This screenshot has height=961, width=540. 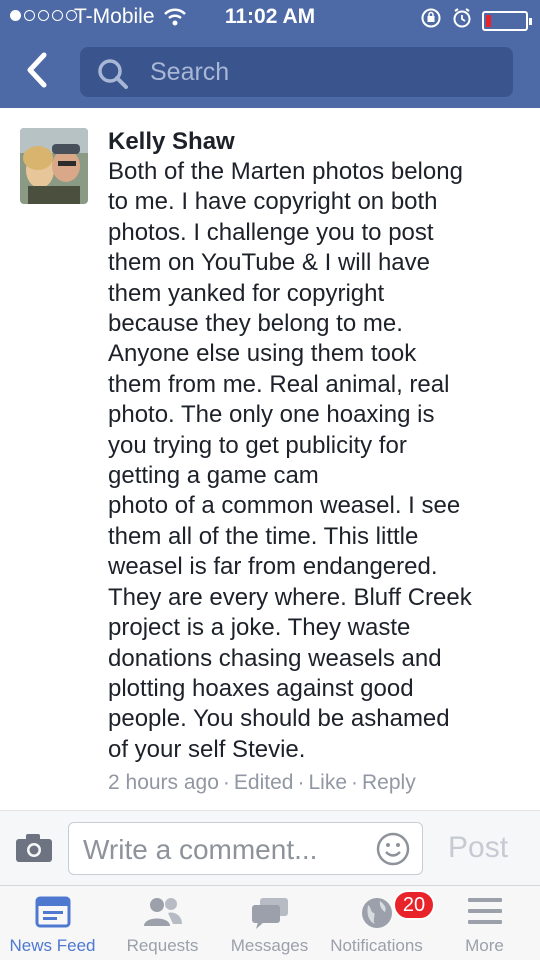 I want to click on news-feed-icon, so click(x=53, y=914).